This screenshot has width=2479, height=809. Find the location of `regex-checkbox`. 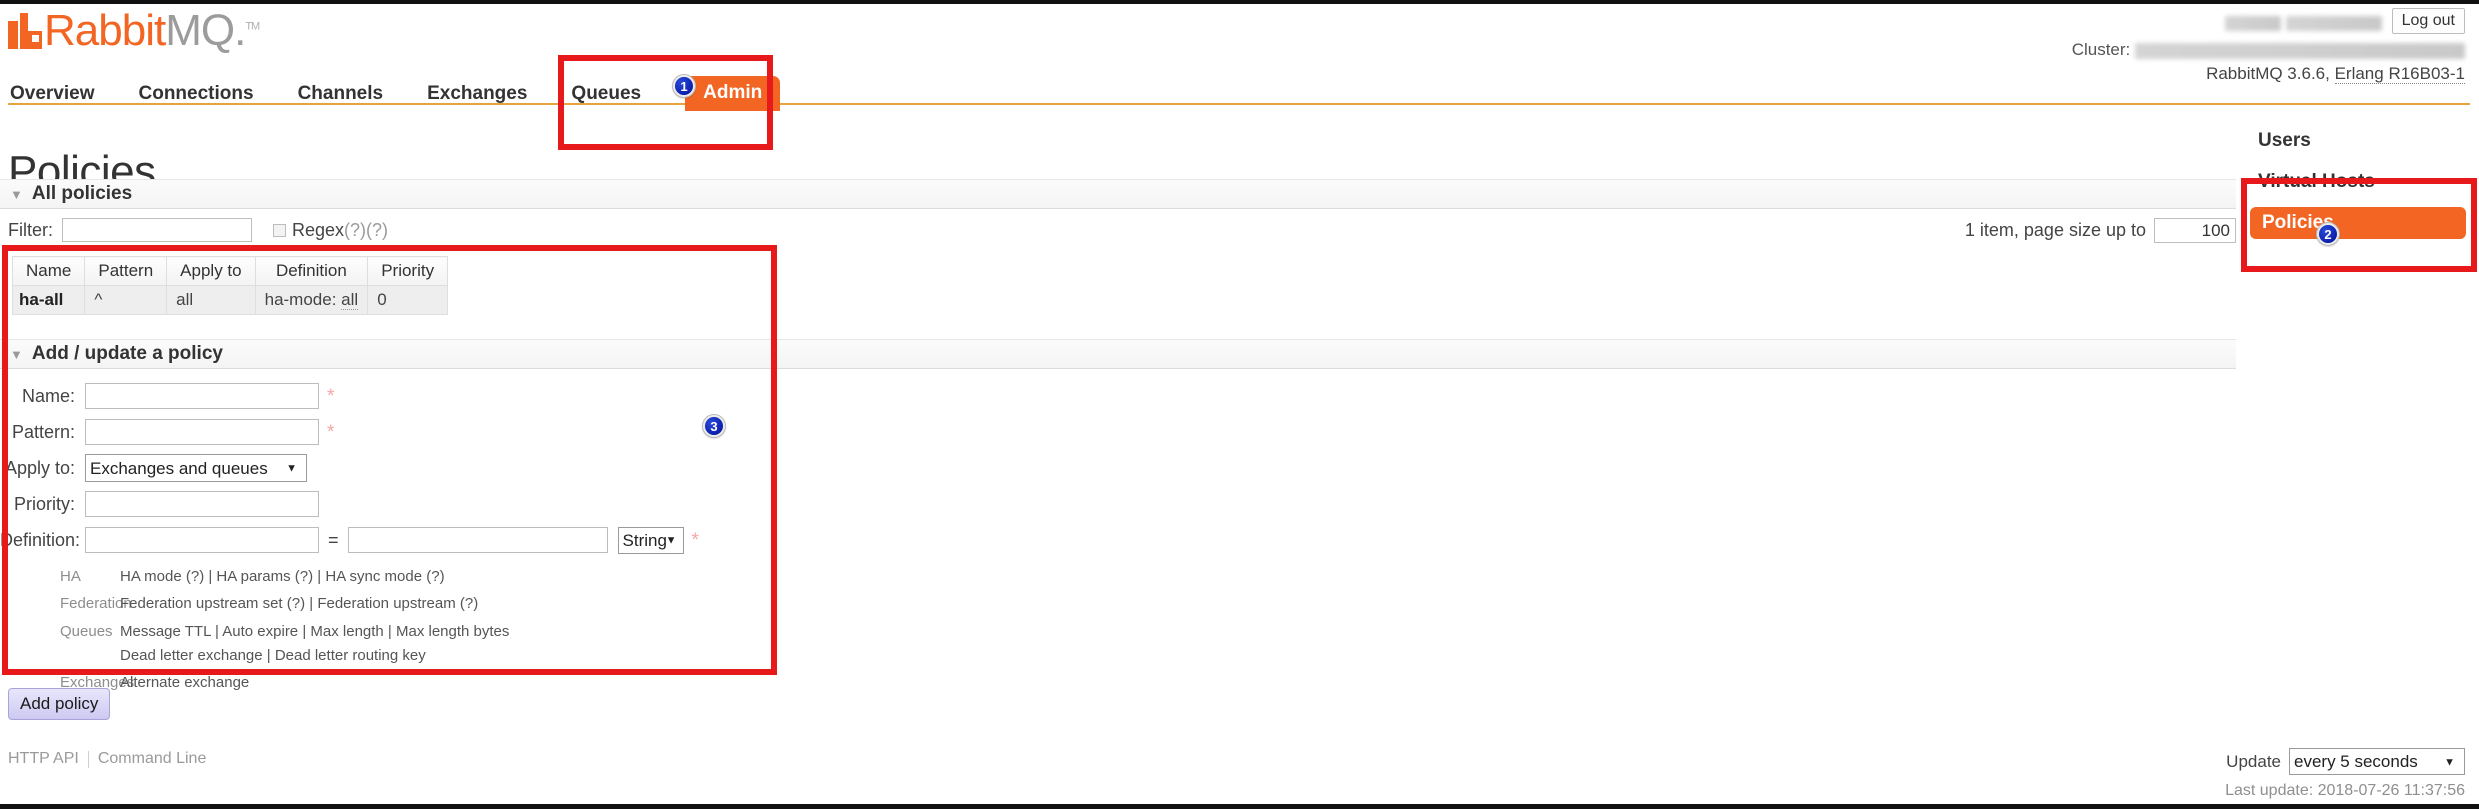

regex-checkbox is located at coordinates (279, 230).